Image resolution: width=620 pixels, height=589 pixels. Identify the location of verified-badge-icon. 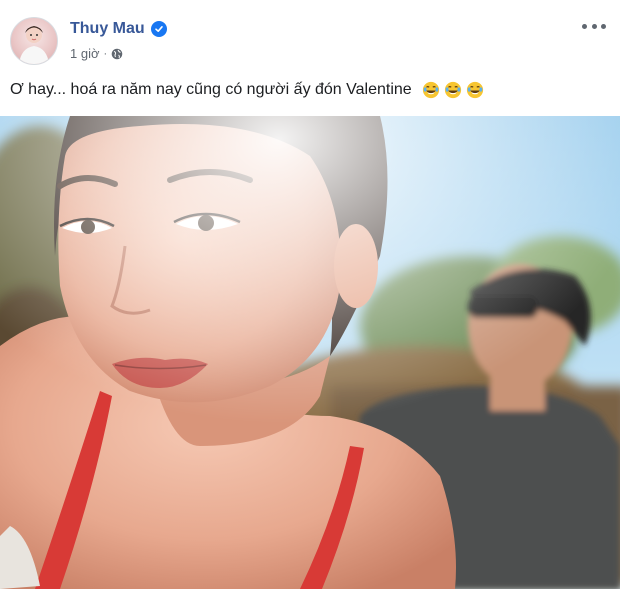
(158, 29).